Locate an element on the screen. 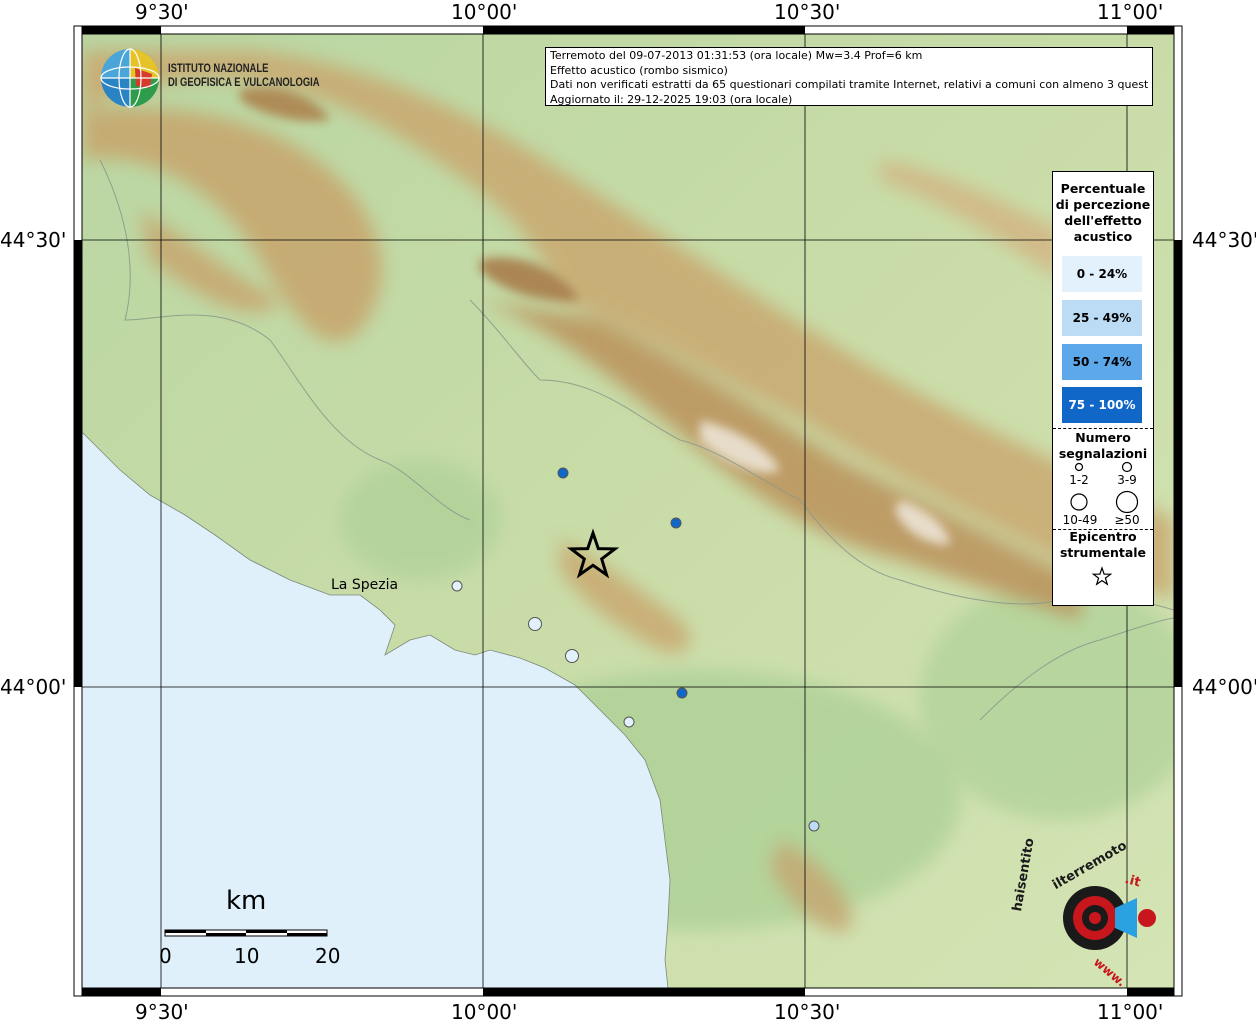 The width and height of the screenshot is (1256, 1024). event-info-line-2: Effetto acustico (rombo sismico) is located at coordinates (639, 70).